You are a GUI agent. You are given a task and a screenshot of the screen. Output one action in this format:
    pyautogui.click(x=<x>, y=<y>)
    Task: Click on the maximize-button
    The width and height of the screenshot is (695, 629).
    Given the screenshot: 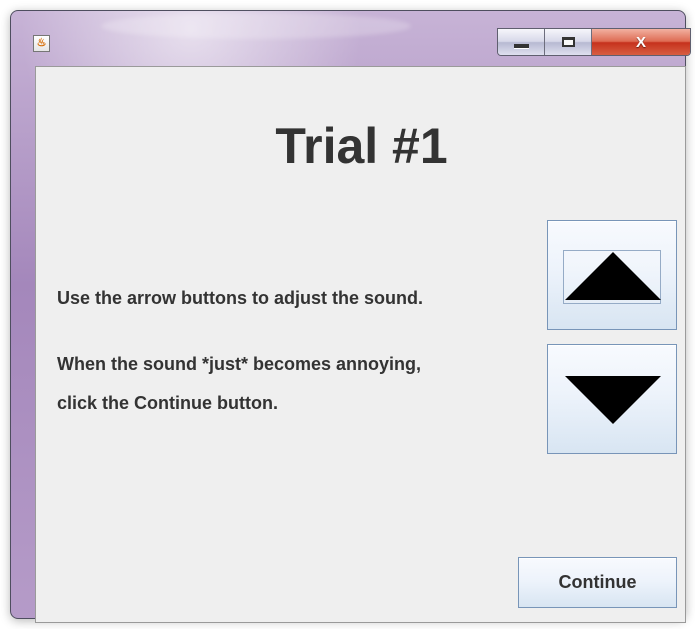 What is the action you would take?
    pyautogui.click(x=568, y=42)
    